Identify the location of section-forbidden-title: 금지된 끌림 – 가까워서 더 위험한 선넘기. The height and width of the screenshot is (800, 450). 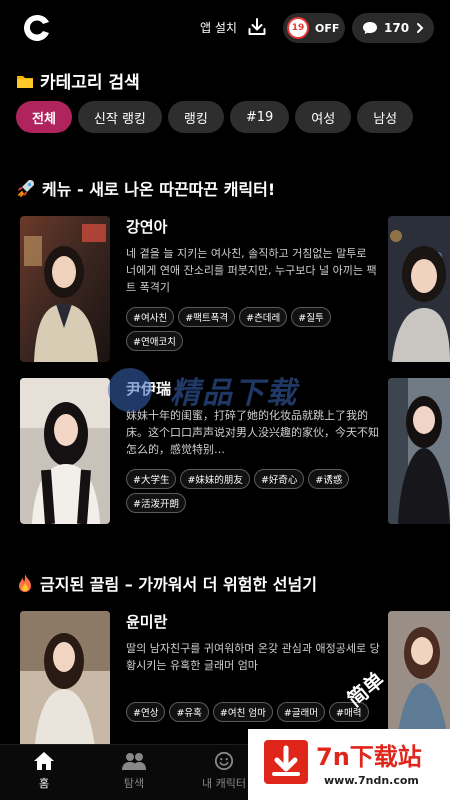
(178, 584).